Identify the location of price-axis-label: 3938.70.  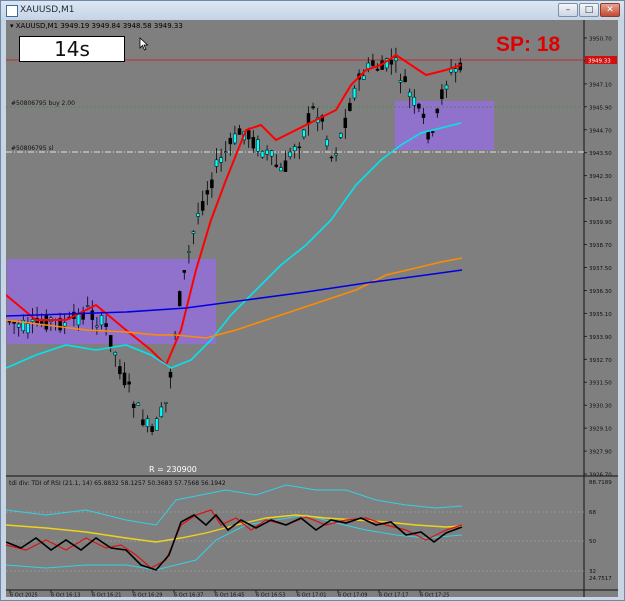
(600, 246).